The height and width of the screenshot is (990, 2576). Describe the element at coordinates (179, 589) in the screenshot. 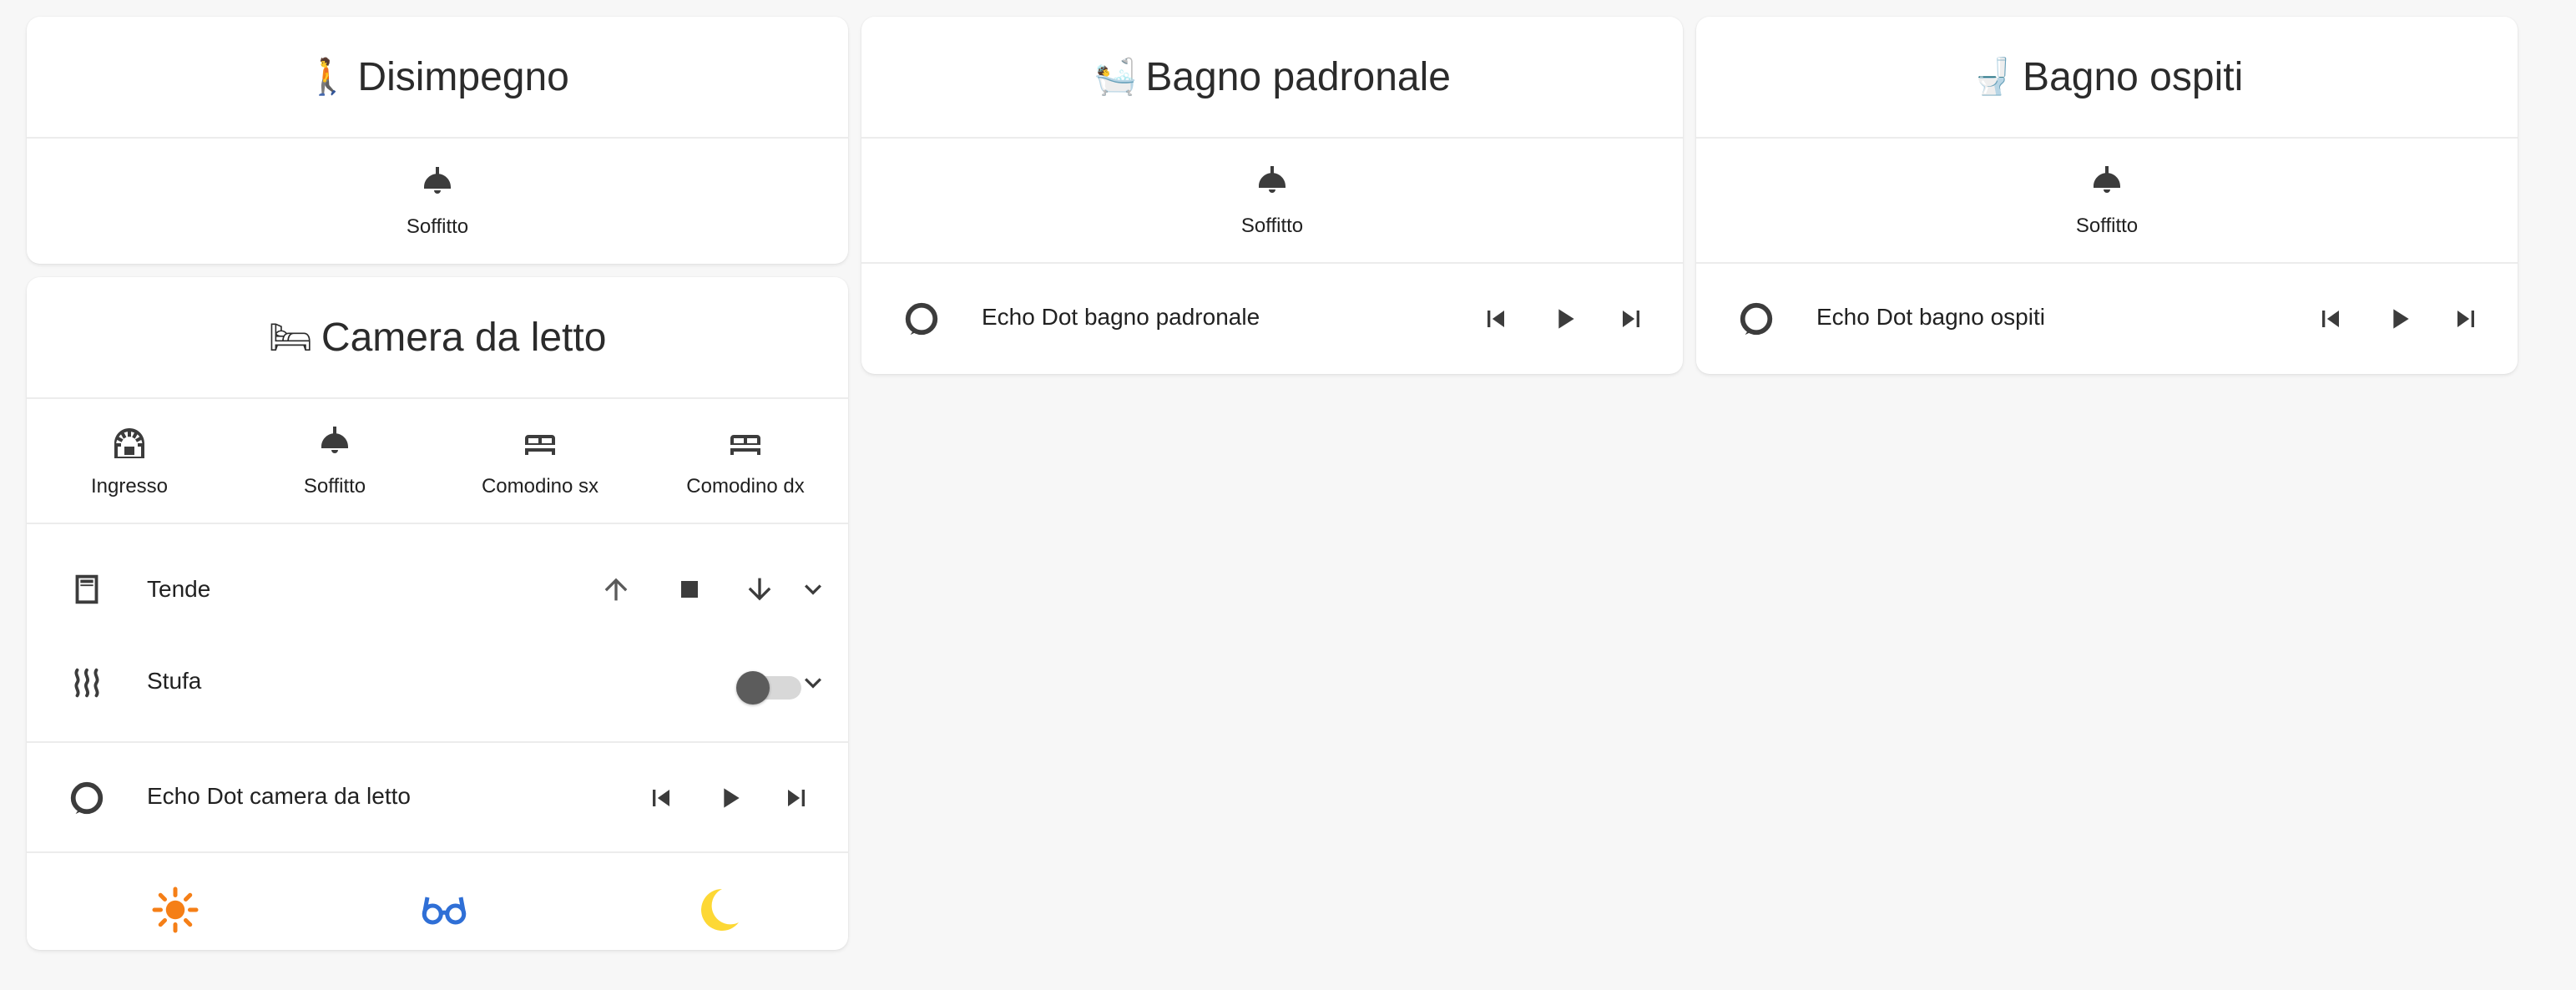

I see `cover-name: Tende` at that location.